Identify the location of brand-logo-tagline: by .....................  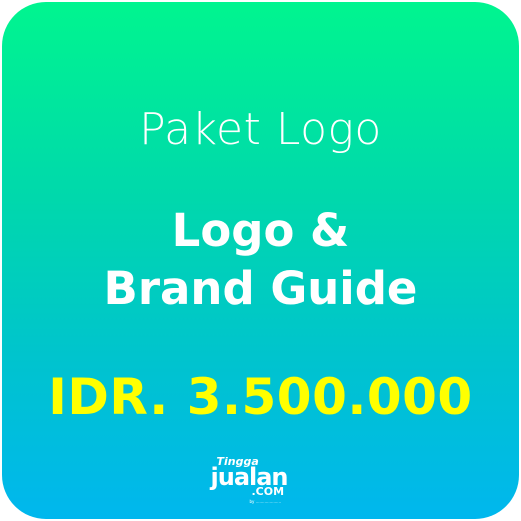
(265, 501).